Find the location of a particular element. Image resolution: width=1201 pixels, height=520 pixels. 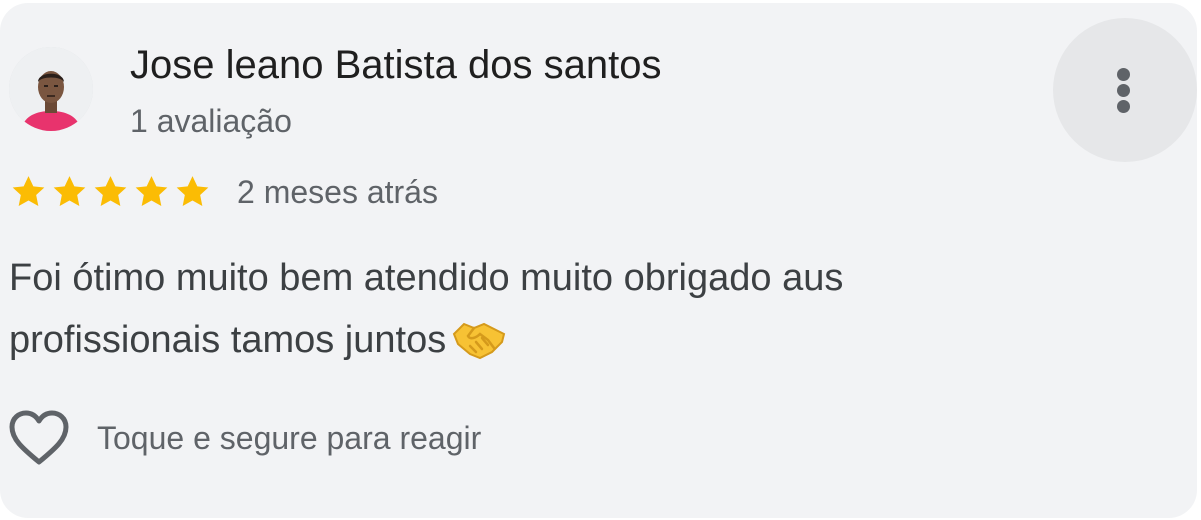

more-vertical-icon is located at coordinates (1123, 74).